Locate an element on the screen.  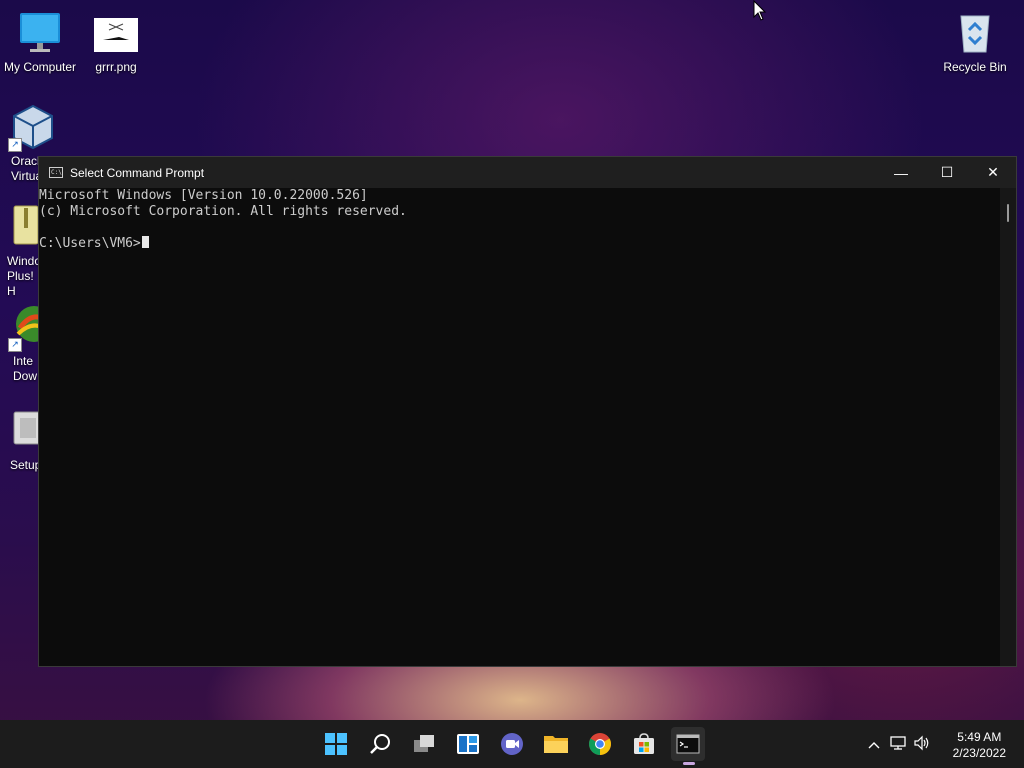
chrome-button is located at coordinates (600, 744).